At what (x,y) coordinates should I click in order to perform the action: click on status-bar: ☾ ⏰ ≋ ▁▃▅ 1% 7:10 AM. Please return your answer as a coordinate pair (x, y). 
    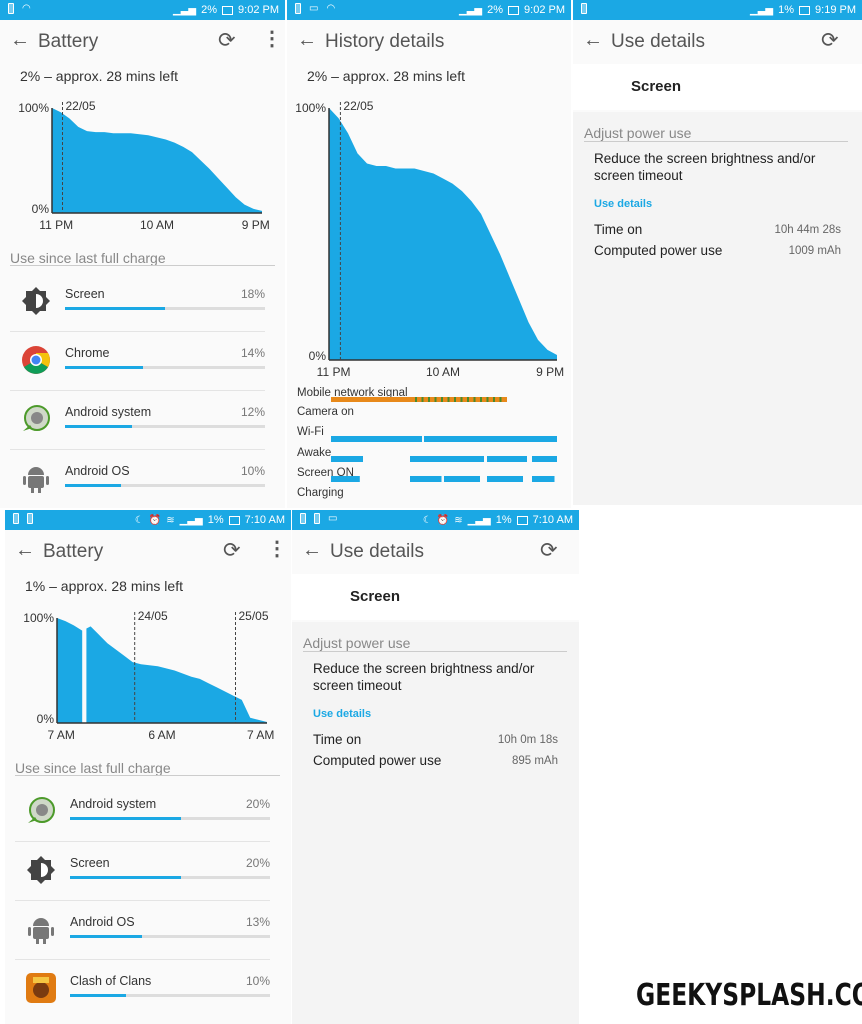
    Looking at the image, I should click on (148, 520).